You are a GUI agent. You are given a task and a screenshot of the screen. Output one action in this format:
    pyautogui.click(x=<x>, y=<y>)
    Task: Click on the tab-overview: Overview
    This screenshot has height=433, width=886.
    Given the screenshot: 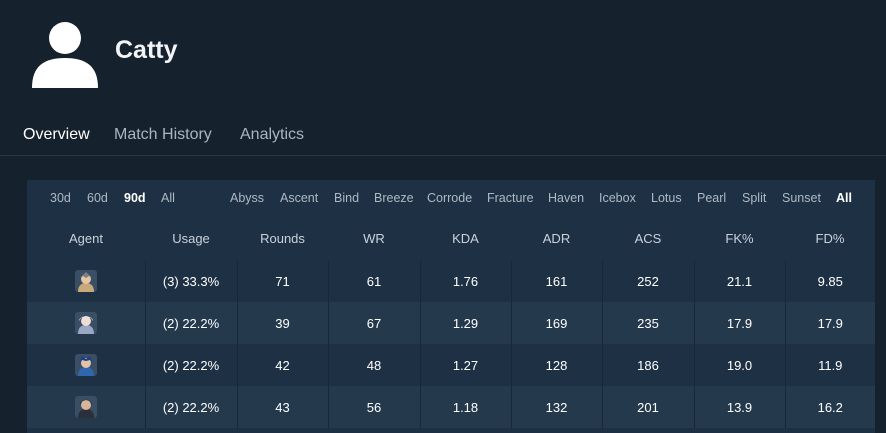 What is the action you would take?
    pyautogui.click(x=56, y=135)
    